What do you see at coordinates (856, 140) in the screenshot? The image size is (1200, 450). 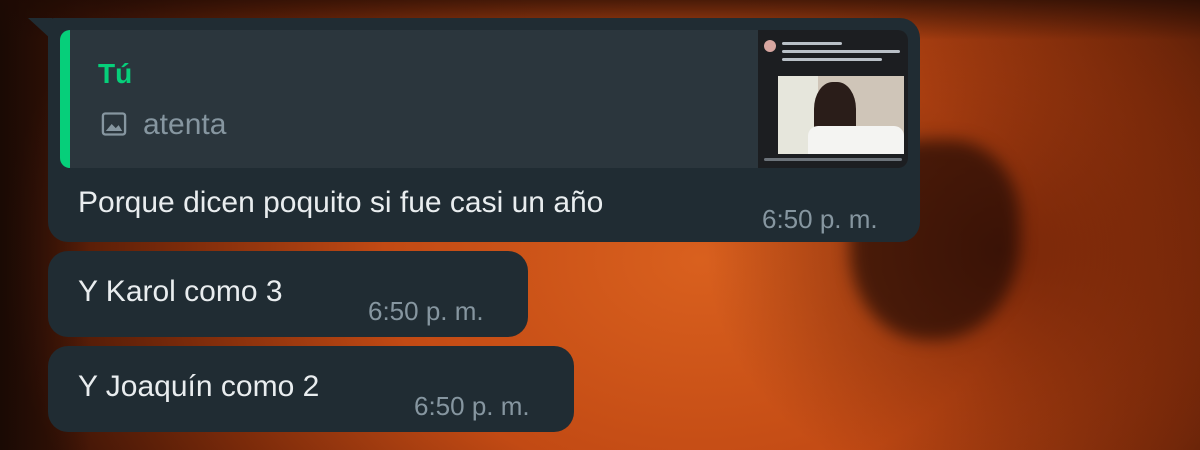 I see `thumbnail-photo-sheet` at bounding box center [856, 140].